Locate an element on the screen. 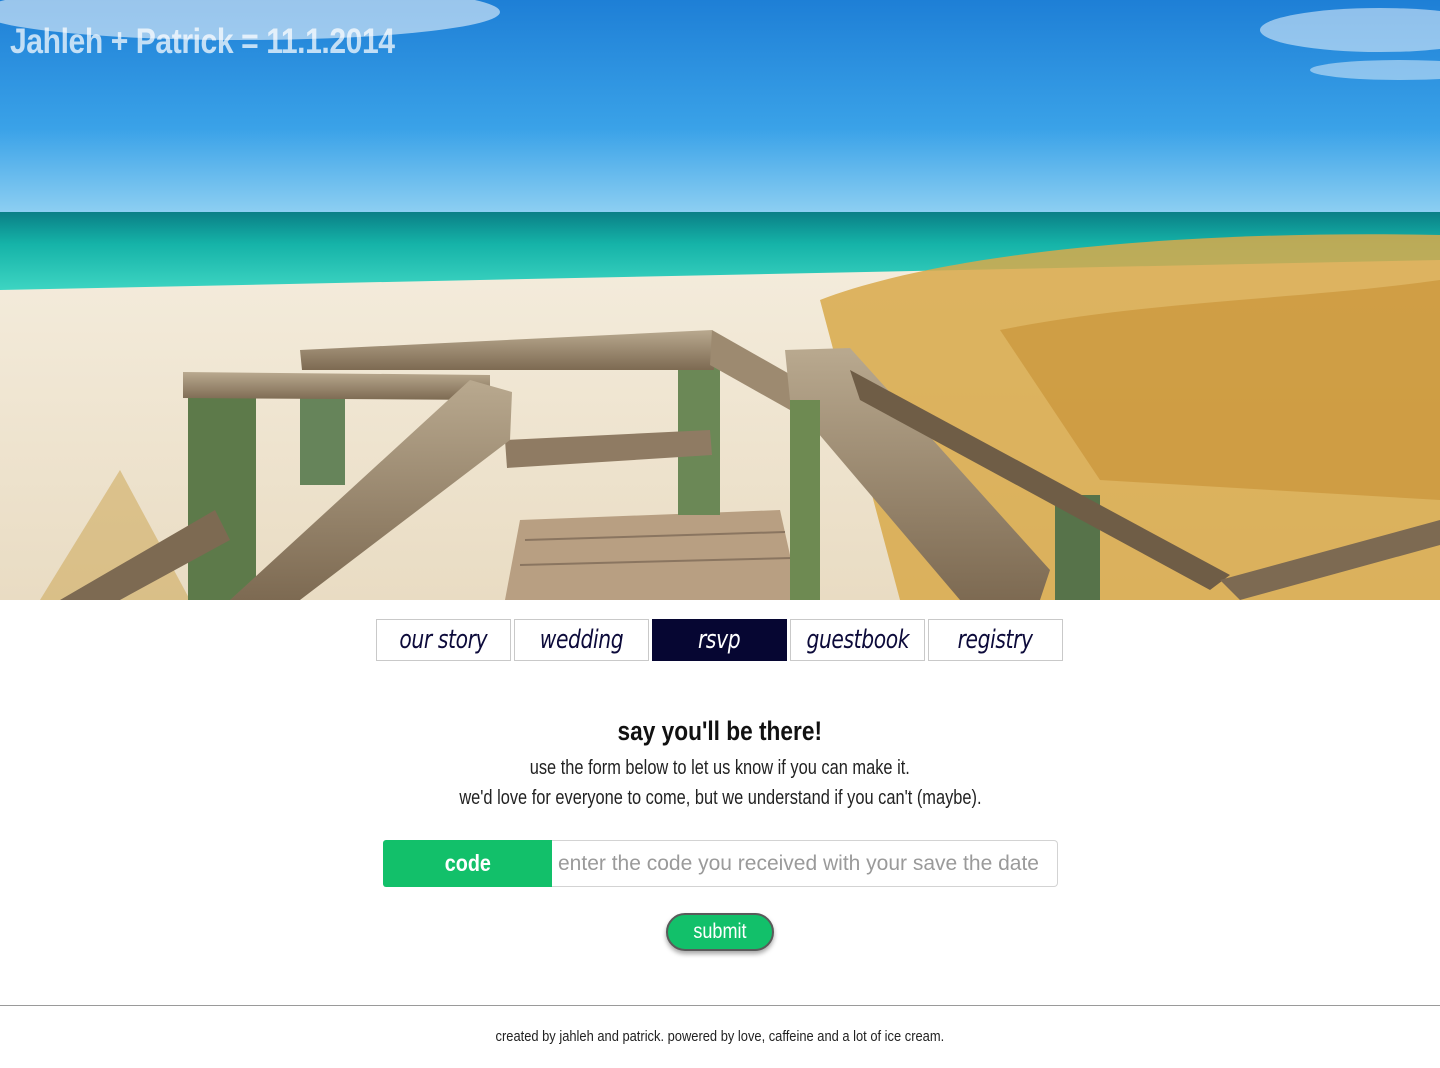  tab-label: wedding is located at coordinates (581, 640).